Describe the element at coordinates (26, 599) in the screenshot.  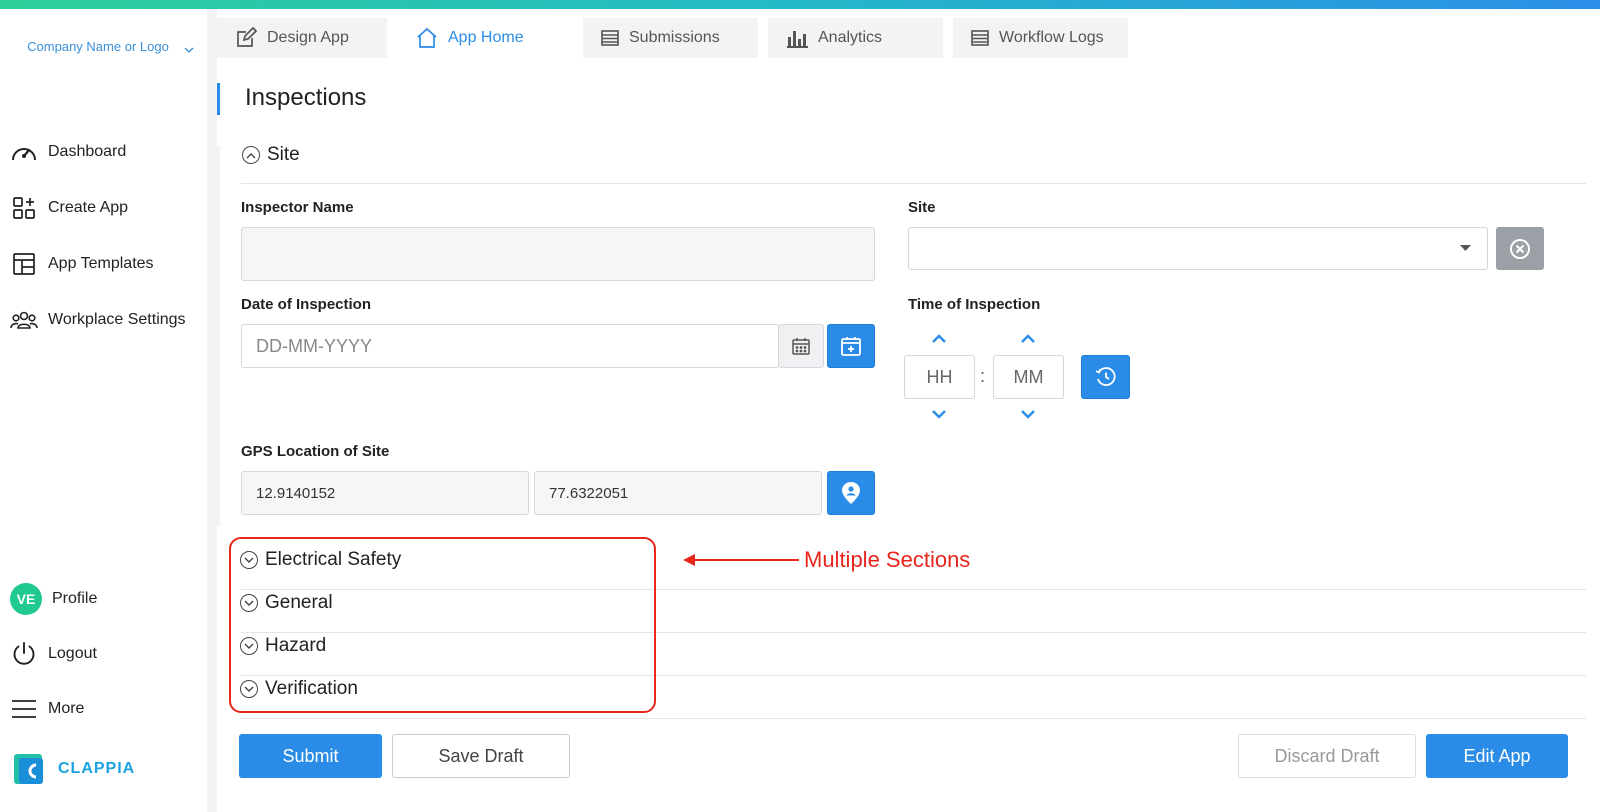
I see `avatar: VE` at that location.